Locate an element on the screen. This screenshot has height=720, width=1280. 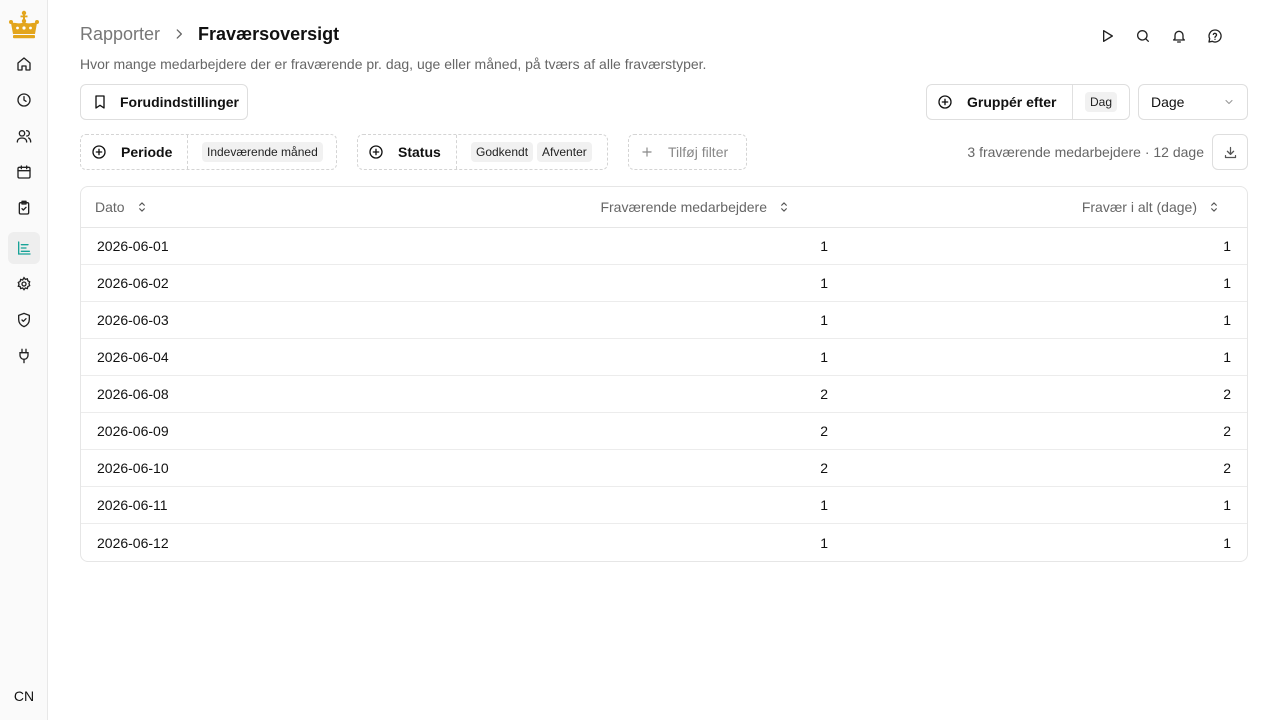
search-icon is located at coordinates (1143, 36).